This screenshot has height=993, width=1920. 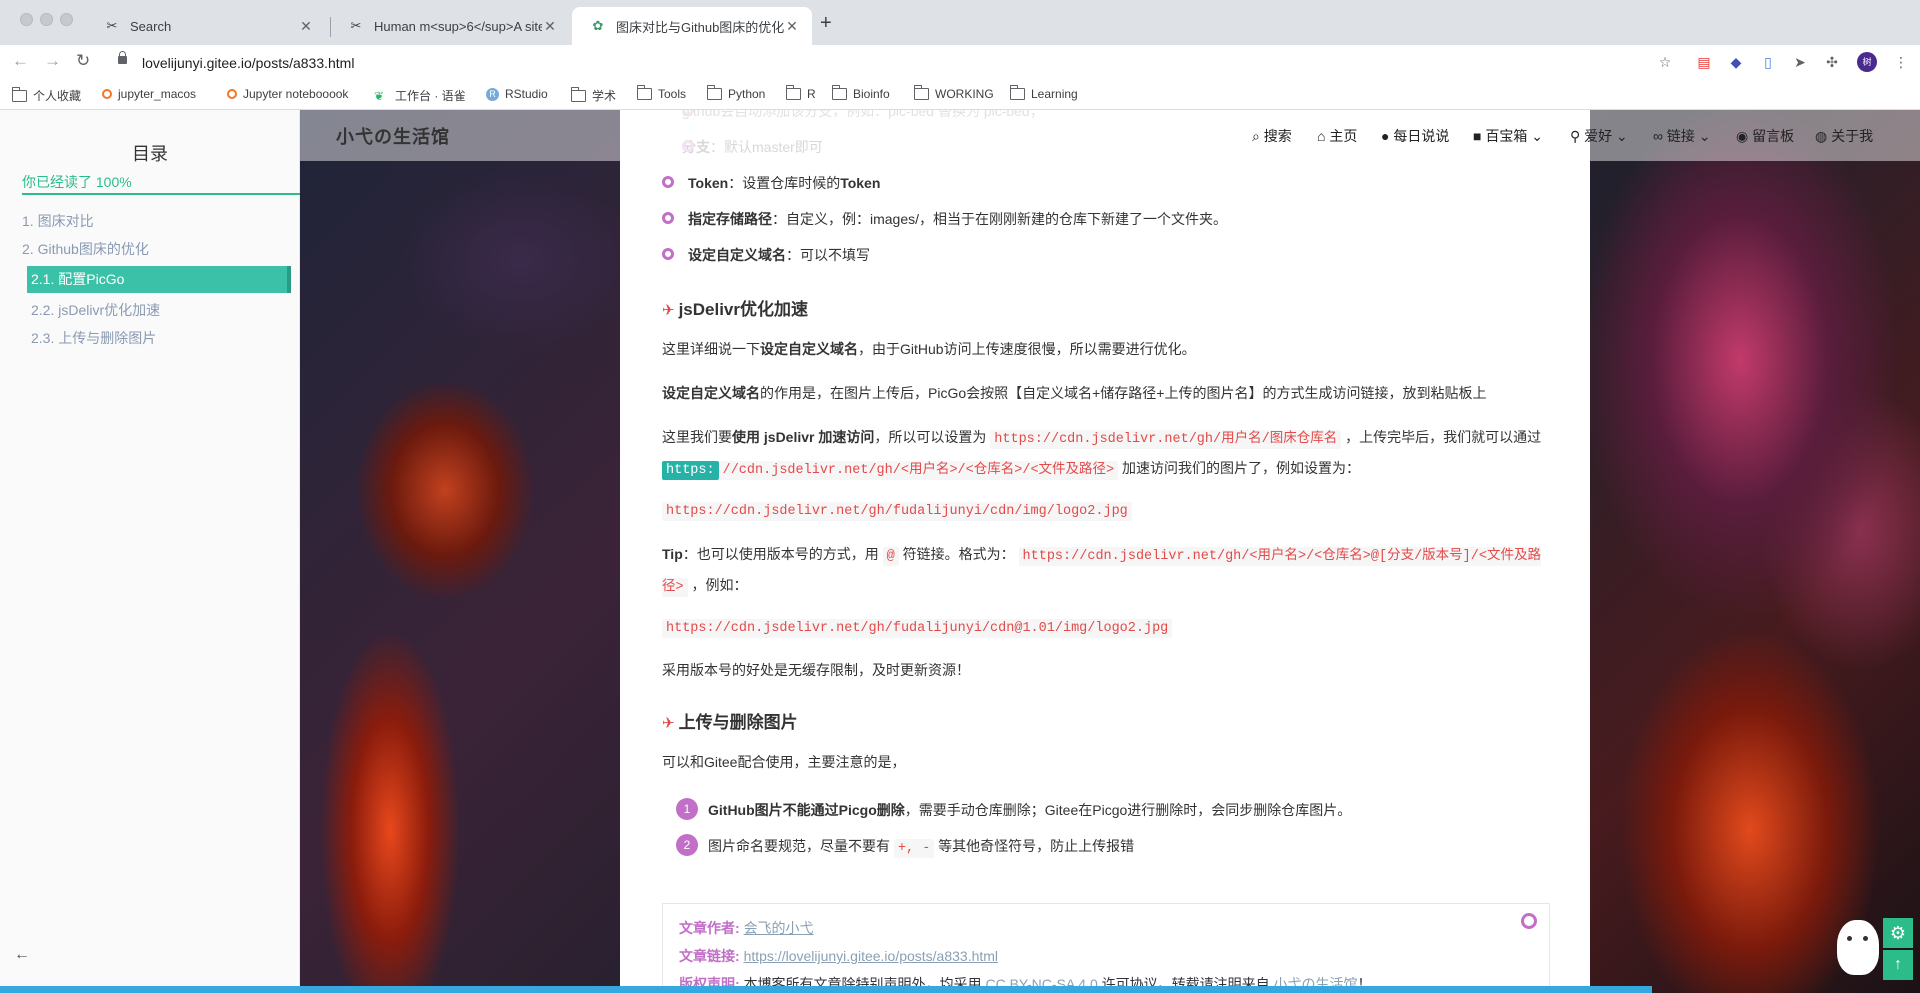 What do you see at coordinates (1704, 62) in the screenshot?
I see `extension-red-icon: ▤` at bounding box center [1704, 62].